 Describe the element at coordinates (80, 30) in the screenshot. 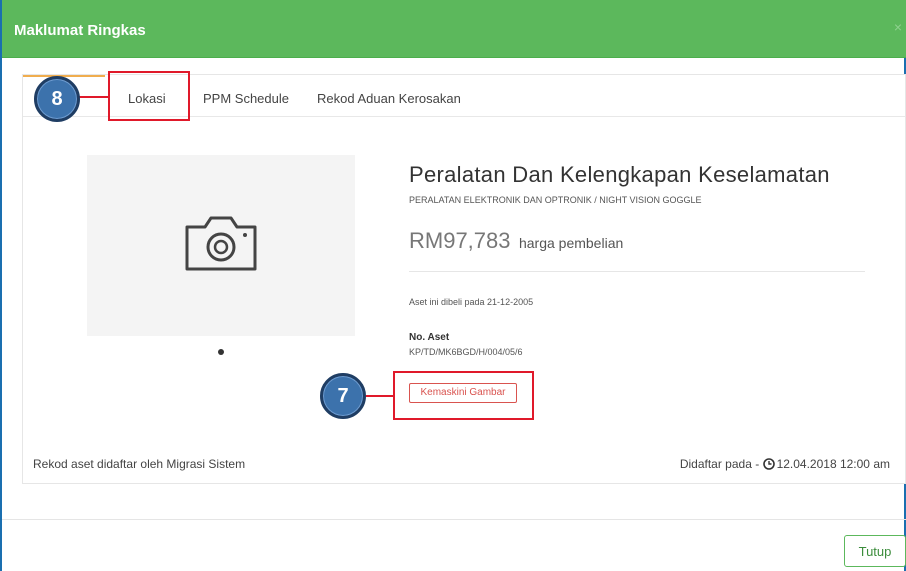

I see `modal-title: Maklumat Ringkas` at that location.